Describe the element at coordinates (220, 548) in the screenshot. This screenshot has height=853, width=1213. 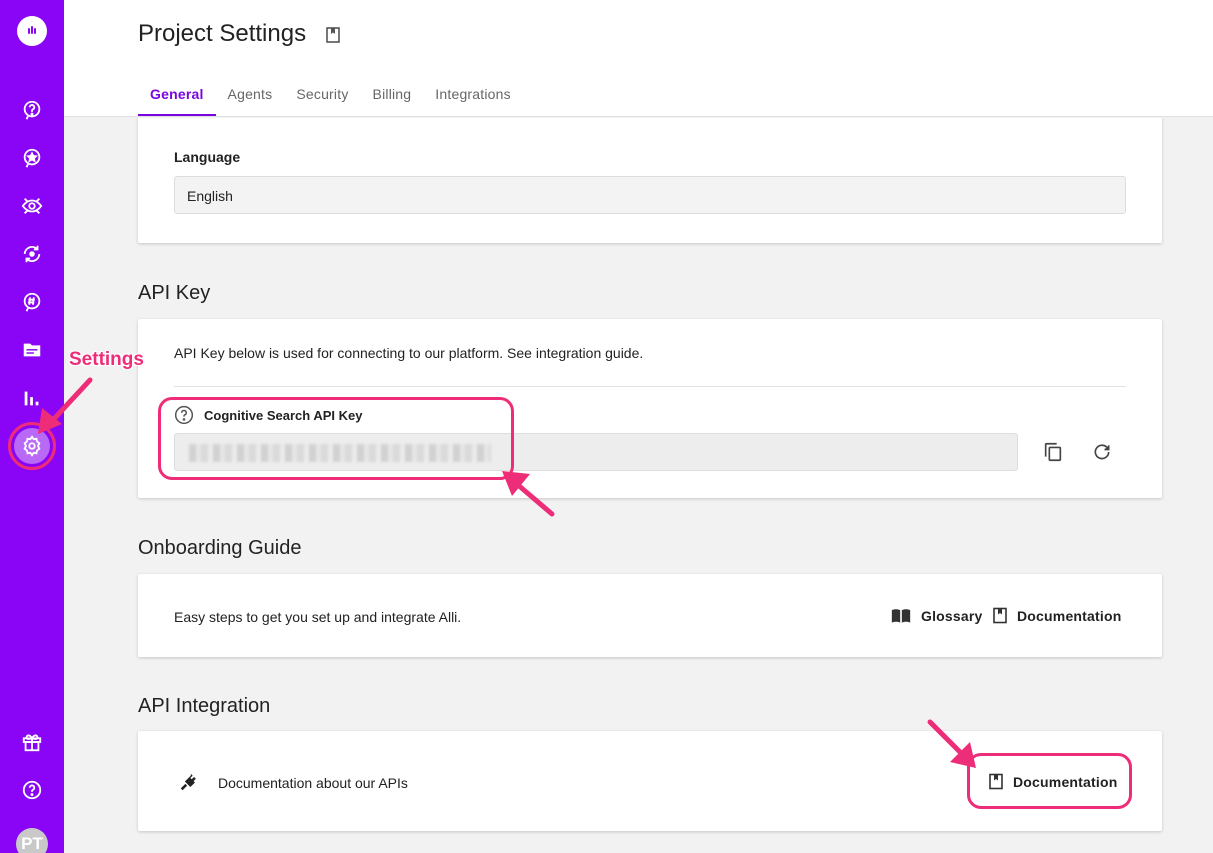
I see `onboarding-title: Onboarding Guide` at that location.